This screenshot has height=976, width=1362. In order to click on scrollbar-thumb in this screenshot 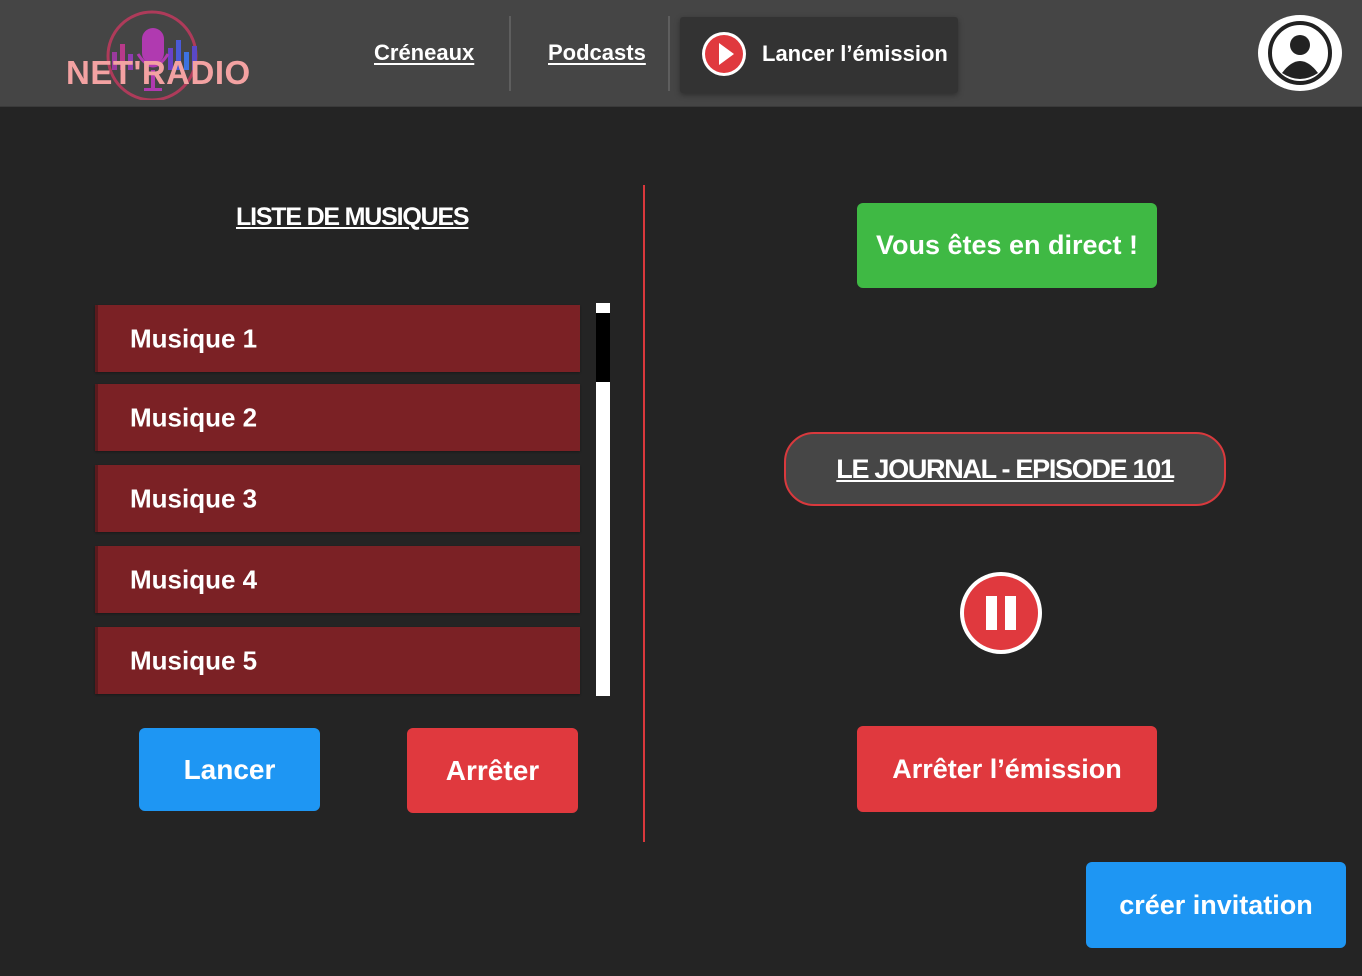, I will do `click(603, 347)`.